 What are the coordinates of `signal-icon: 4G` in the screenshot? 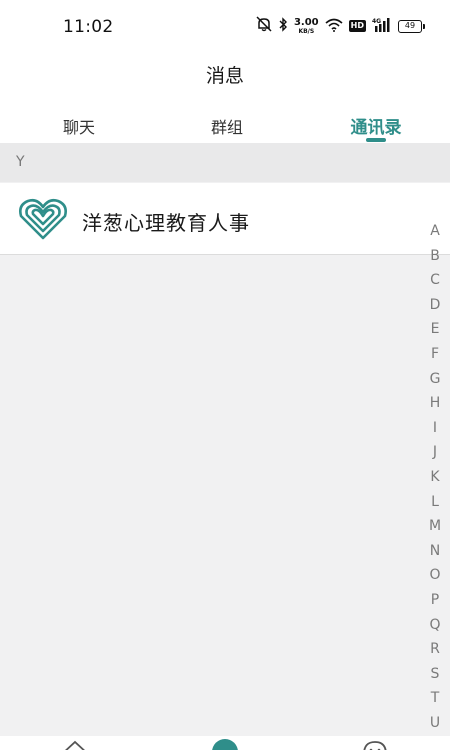 It's located at (382, 26).